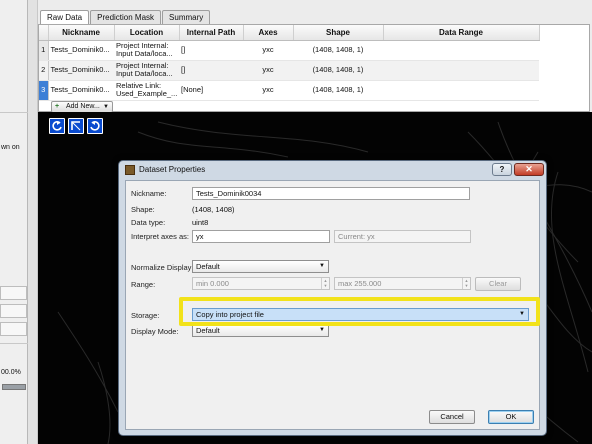 The image size is (592, 444). Describe the element at coordinates (213, 209) in the screenshot. I see `shape-value: (1408, 1408)` at that location.